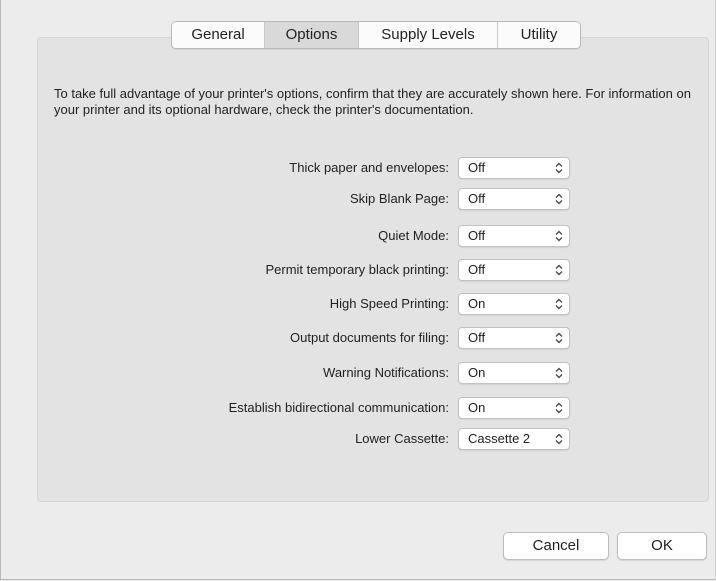 This screenshot has width=716, height=581. I want to click on cancel-button: Cancel, so click(556, 546).